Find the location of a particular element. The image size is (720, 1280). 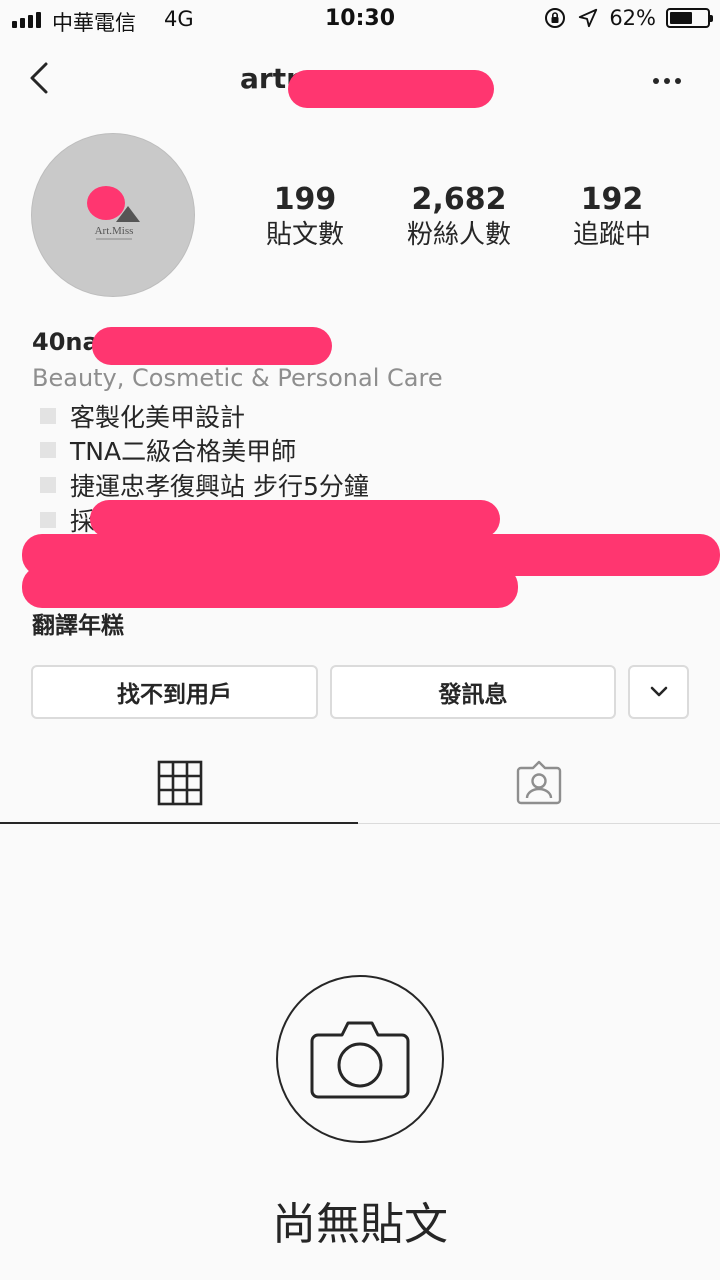

tab-grid is located at coordinates (179, 783).